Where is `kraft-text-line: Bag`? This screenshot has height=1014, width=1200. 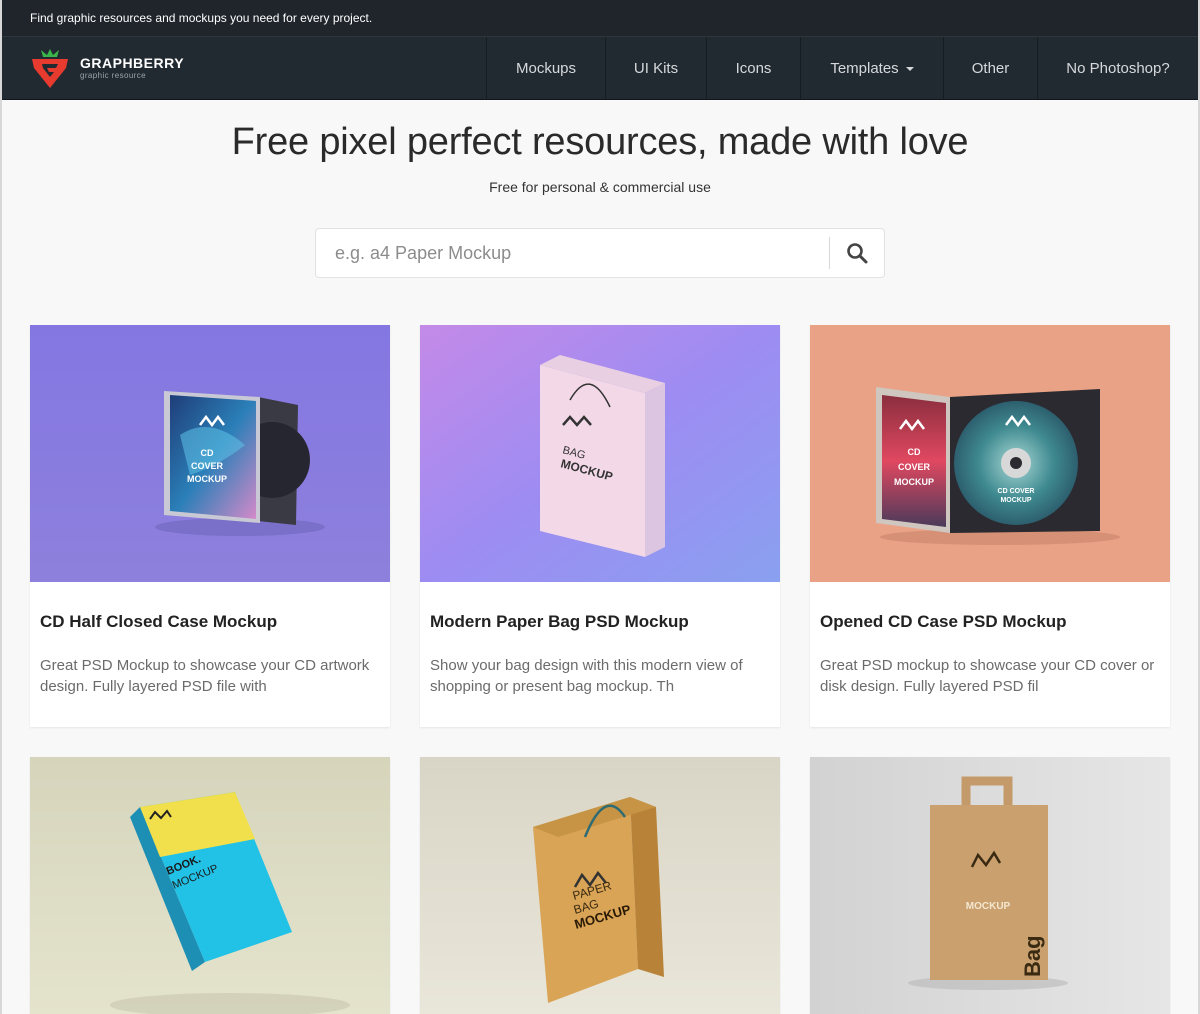 kraft-text-line: Bag is located at coordinates (1032, 956).